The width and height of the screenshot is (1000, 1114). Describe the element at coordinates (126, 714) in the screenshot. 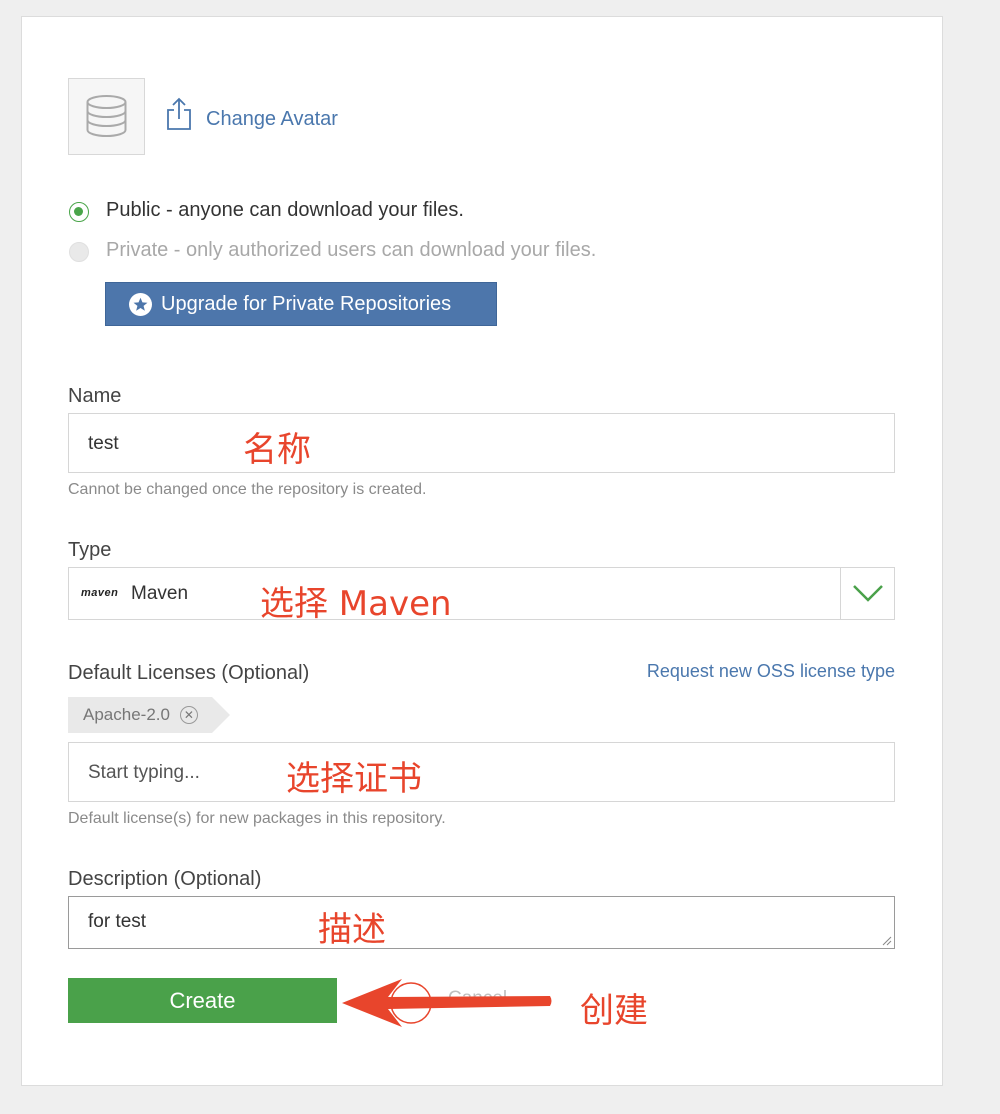

I see `license-tag-label: Apache-2.0` at that location.